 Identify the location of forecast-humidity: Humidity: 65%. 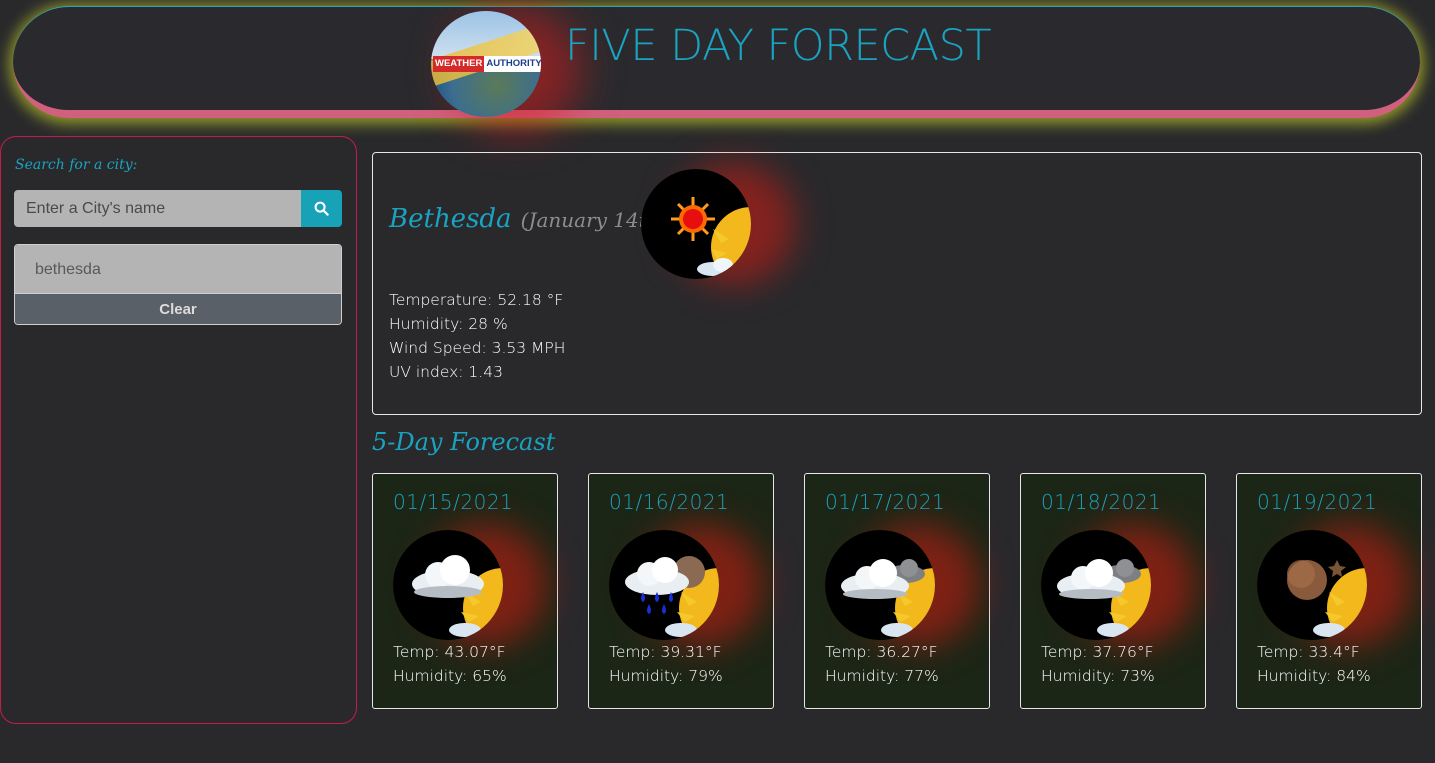
(450, 676).